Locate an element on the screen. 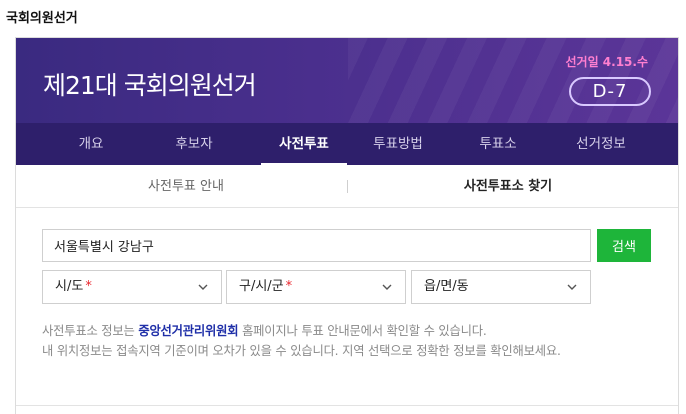 This screenshot has width=686, height=414. notice-text: 사전투표소 정보는 is located at coordinates (90, 331).